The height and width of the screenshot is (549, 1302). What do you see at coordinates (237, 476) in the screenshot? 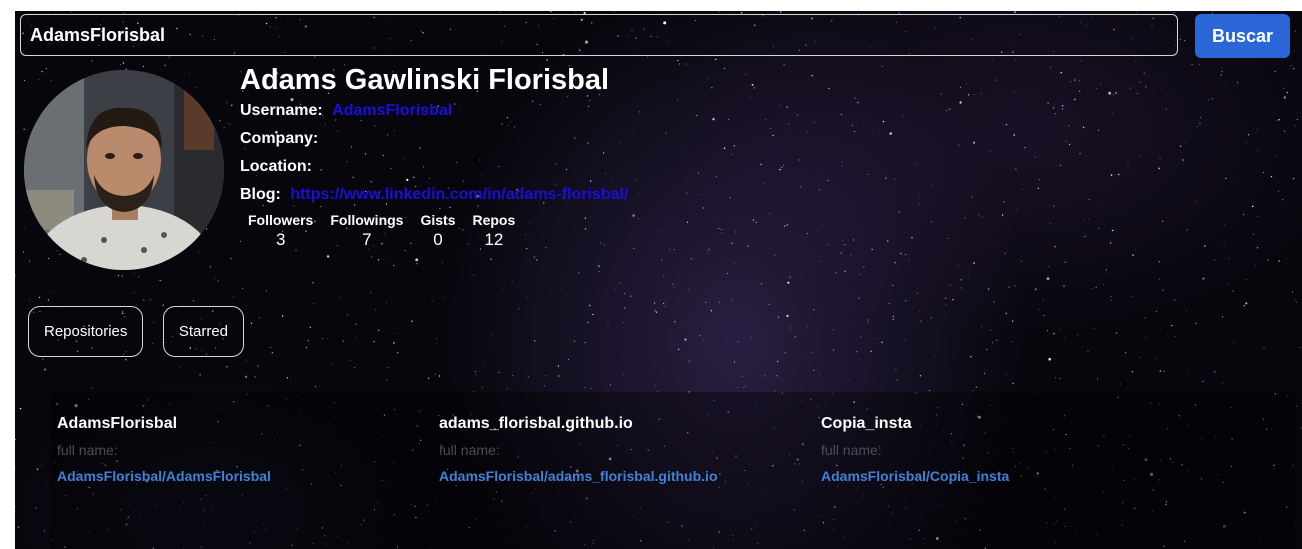
I see `repo-link: AdamsFlorisbal/AdamsFlorisbal` at bounding box center [237, 476].